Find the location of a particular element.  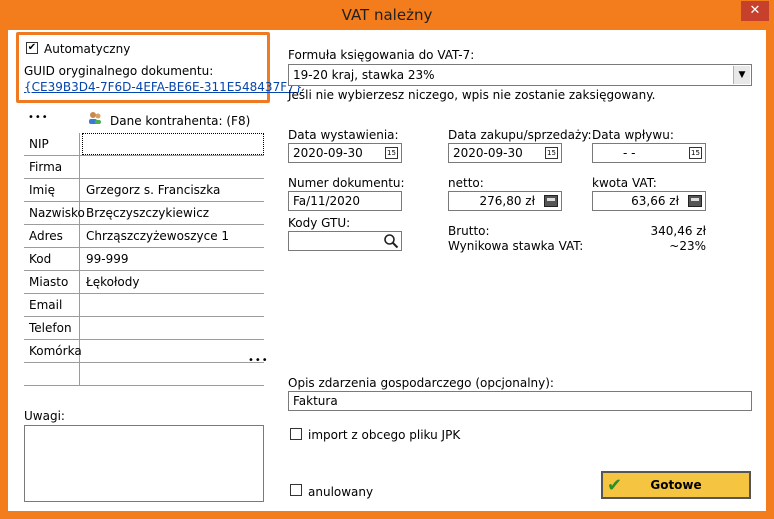

vat7-select: 19-20 kraj, stawka 23% ▼ is located at coordinates (520, 75).